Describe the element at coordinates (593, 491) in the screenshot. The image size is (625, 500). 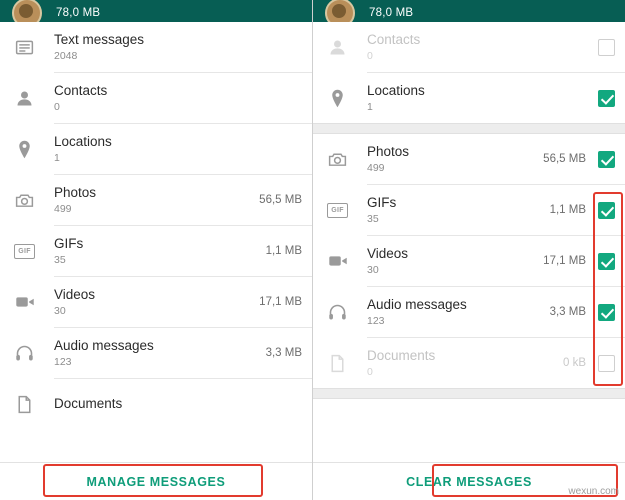
I see `watermark: wexun.com` at that location.